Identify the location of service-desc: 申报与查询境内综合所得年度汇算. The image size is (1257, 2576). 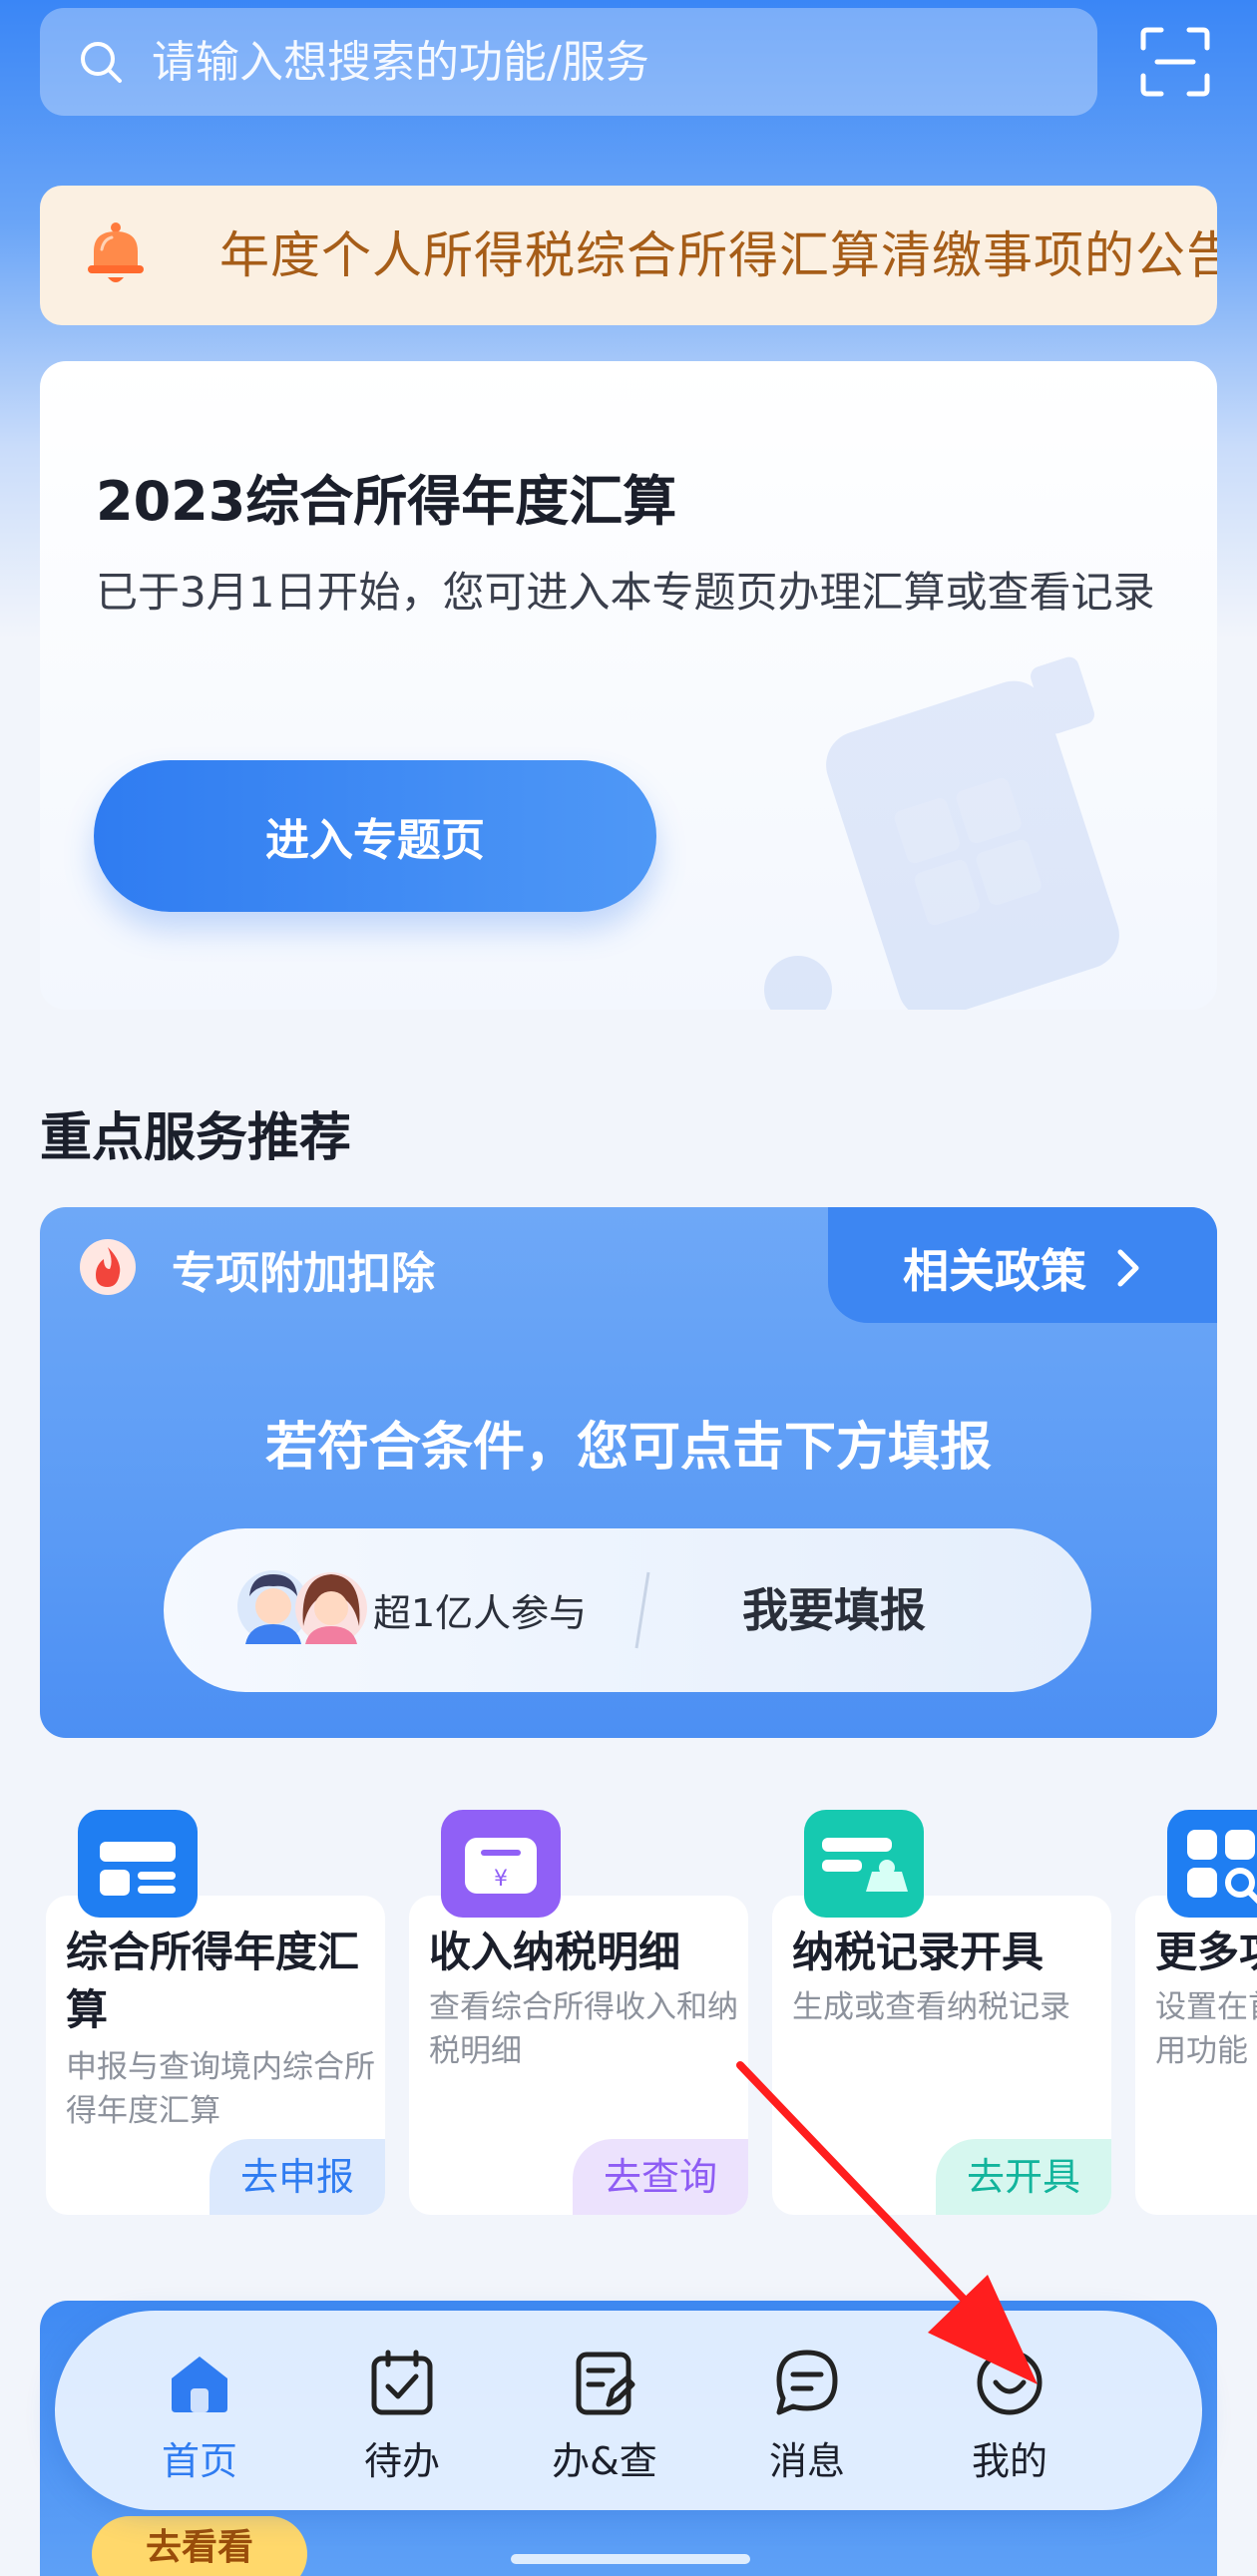
(220, 2089).